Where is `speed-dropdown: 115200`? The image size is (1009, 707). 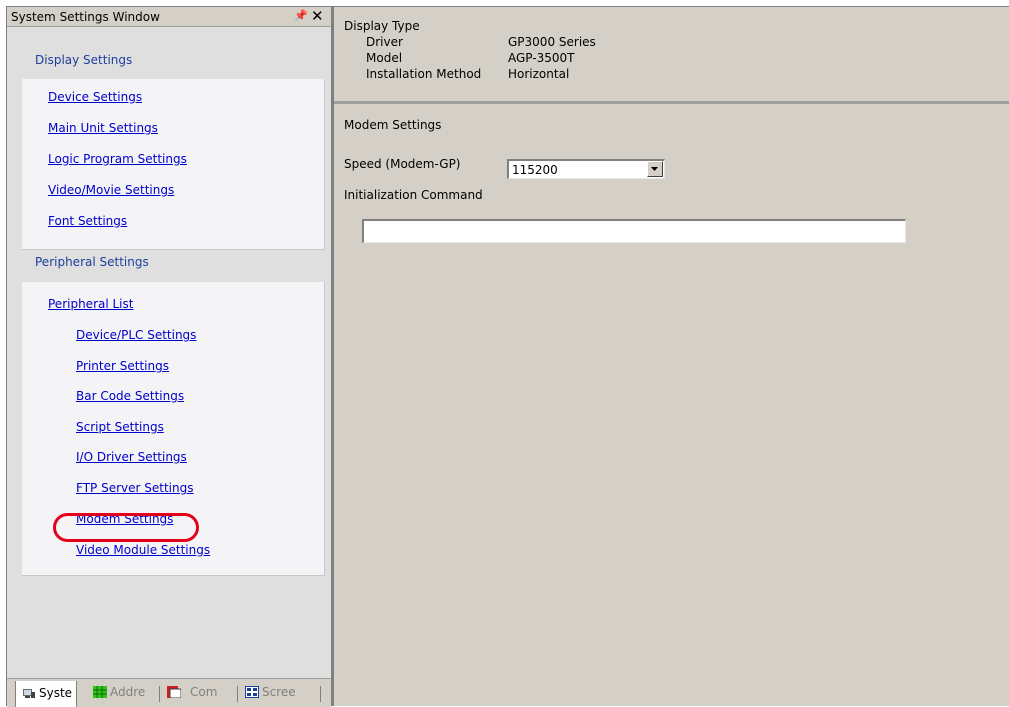
speed-dropdown: 115200 is located at coordinates (586, 169).